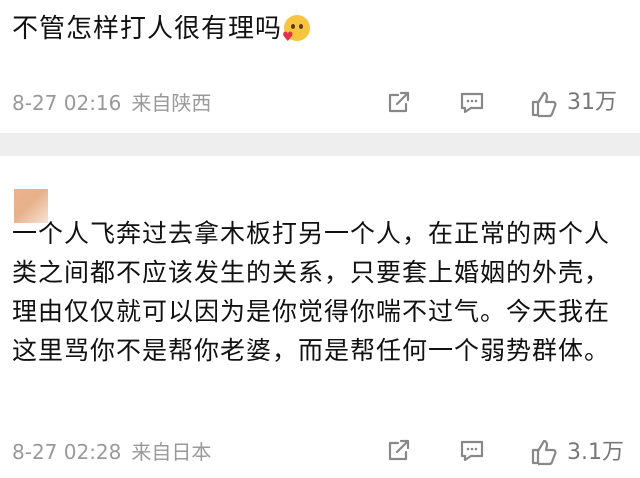  What do you see at coordinates (67, 103) in the screenshot?
I see `comment-time: 8-27 02:16` at bounding box center [67, 103].